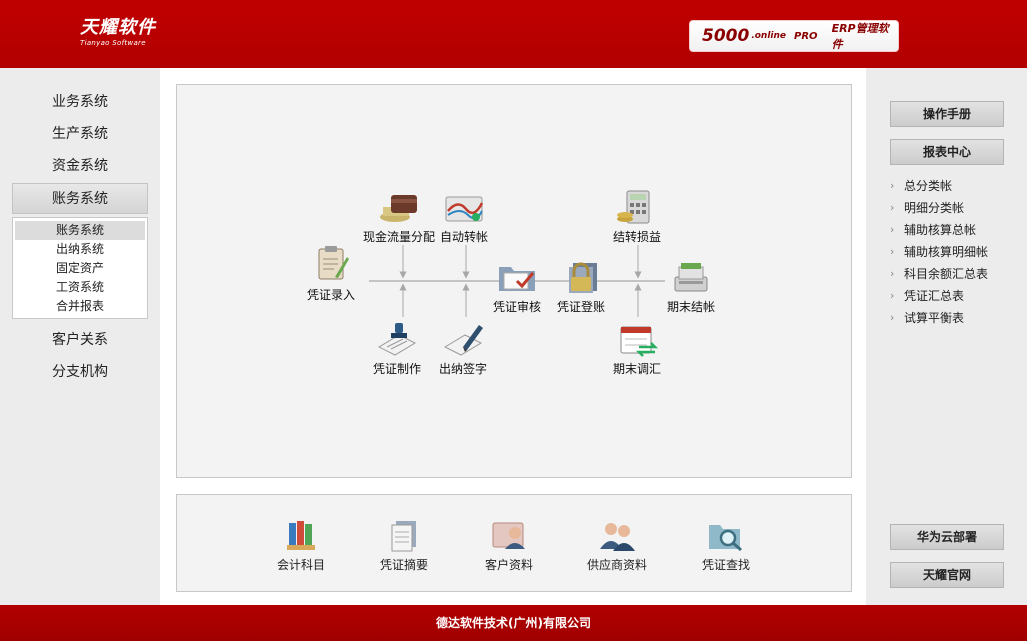 Image resolution: width=1027 pixels, height=641 pixels. Describe the element at coordinates (617, 565) in the screenshot. I see `quick-label: 供应商资料` at that location.